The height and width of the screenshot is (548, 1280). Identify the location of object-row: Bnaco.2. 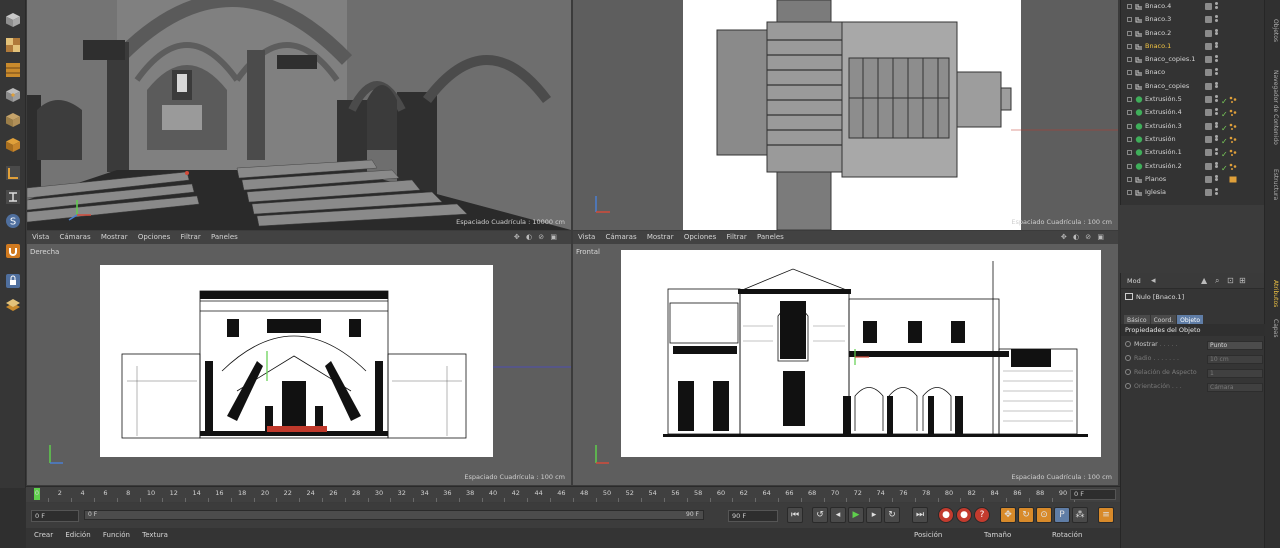
(1192, 33).